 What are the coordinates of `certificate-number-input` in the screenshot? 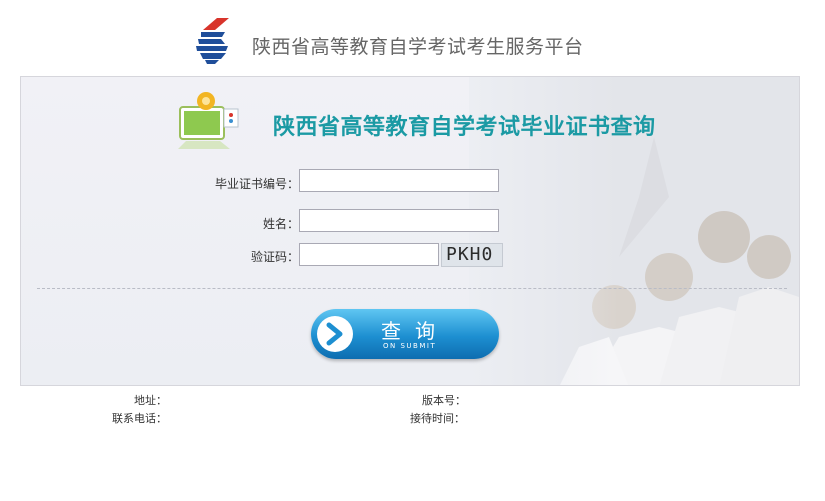 It's located at (399, 180).